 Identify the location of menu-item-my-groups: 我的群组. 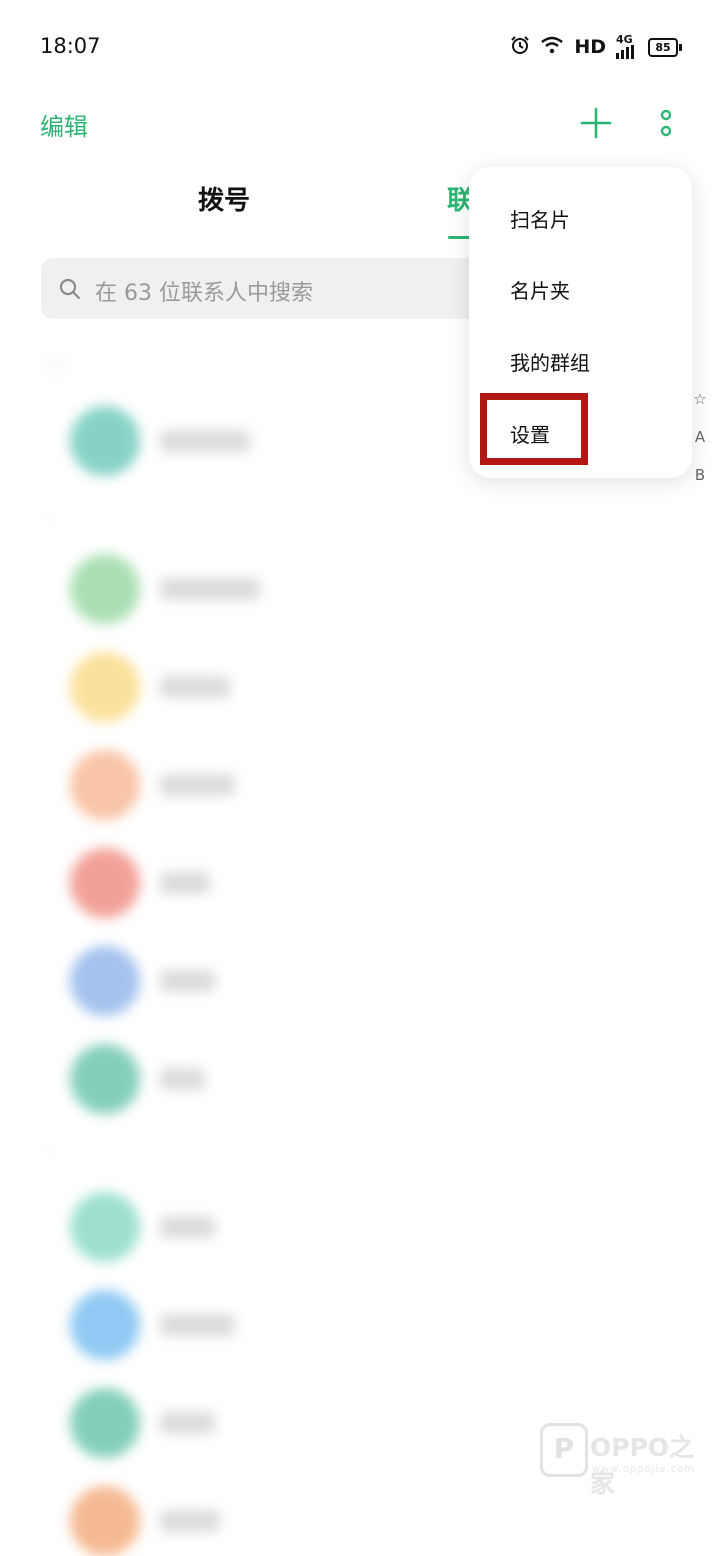
(550, 361).